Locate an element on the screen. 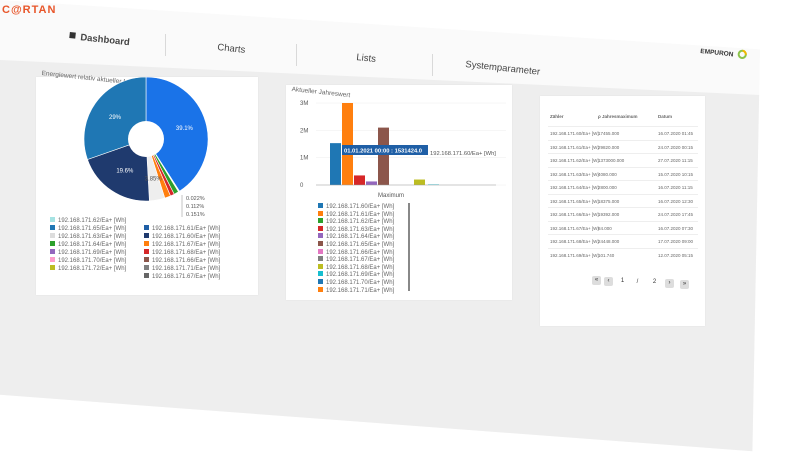  pie-slice-label: 3.85% is located at coordinates (154, 179).